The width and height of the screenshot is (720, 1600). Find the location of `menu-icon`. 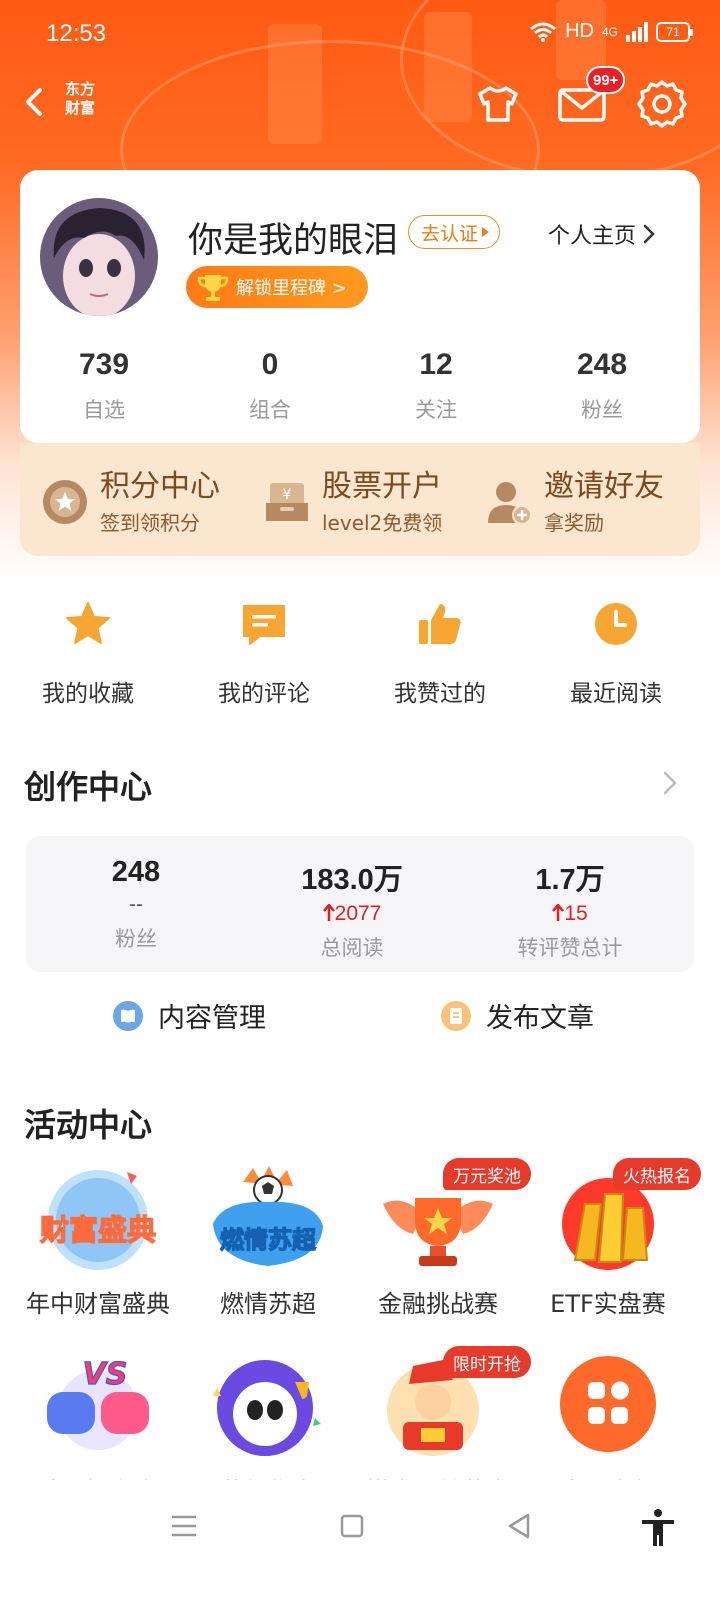

menu-icon is located at coordinates (184, 1526).